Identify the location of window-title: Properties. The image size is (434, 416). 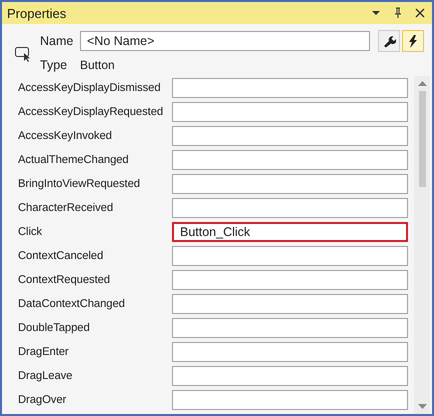
(37, 13).